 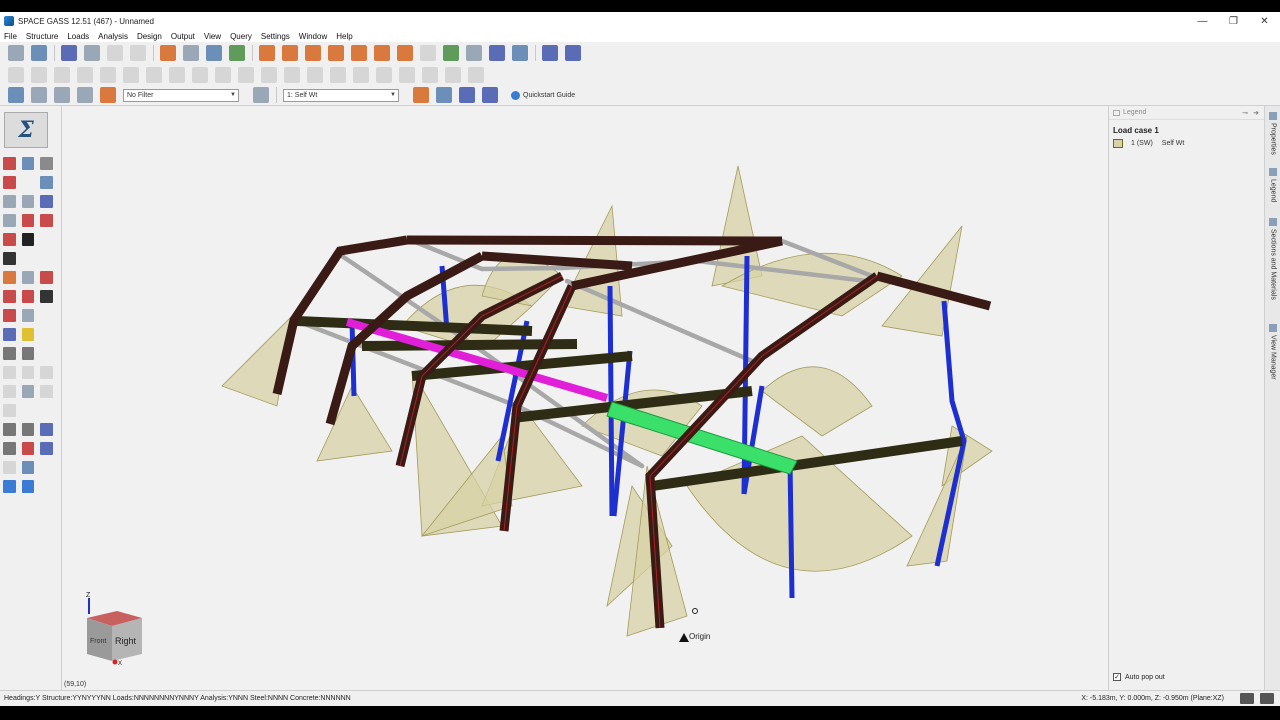 I want to click on link-icon, so click(x=428, y=53).